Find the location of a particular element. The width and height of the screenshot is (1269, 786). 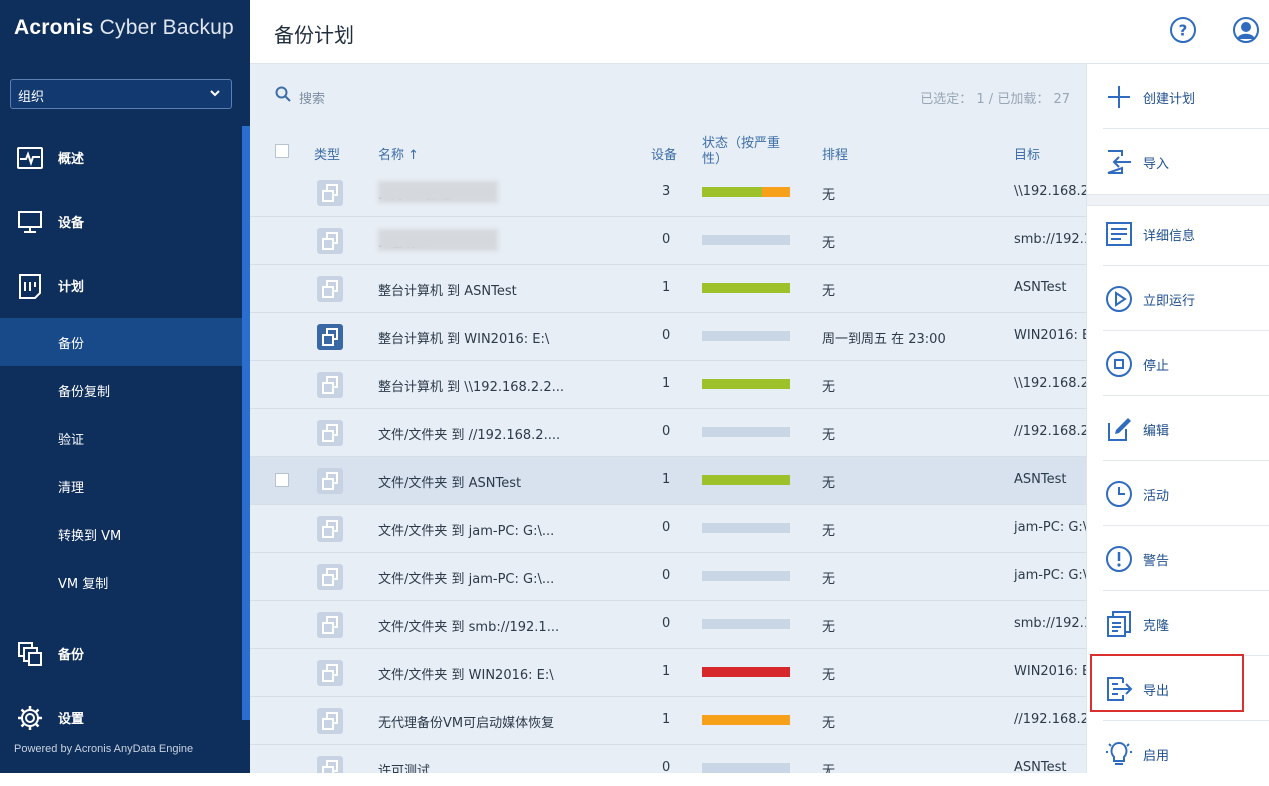

alert-icon is located at coordinates (1119, 559).